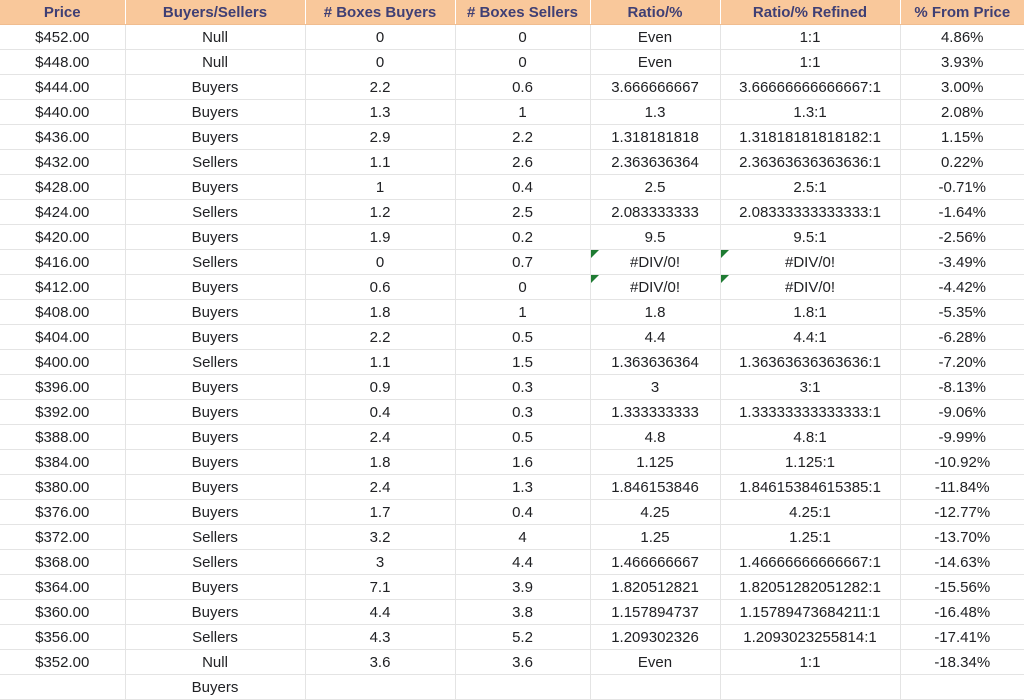 The height and width of the screenshot is (700, 1024). I want to click on cell-pct: -2.56%, so click(962, 237).